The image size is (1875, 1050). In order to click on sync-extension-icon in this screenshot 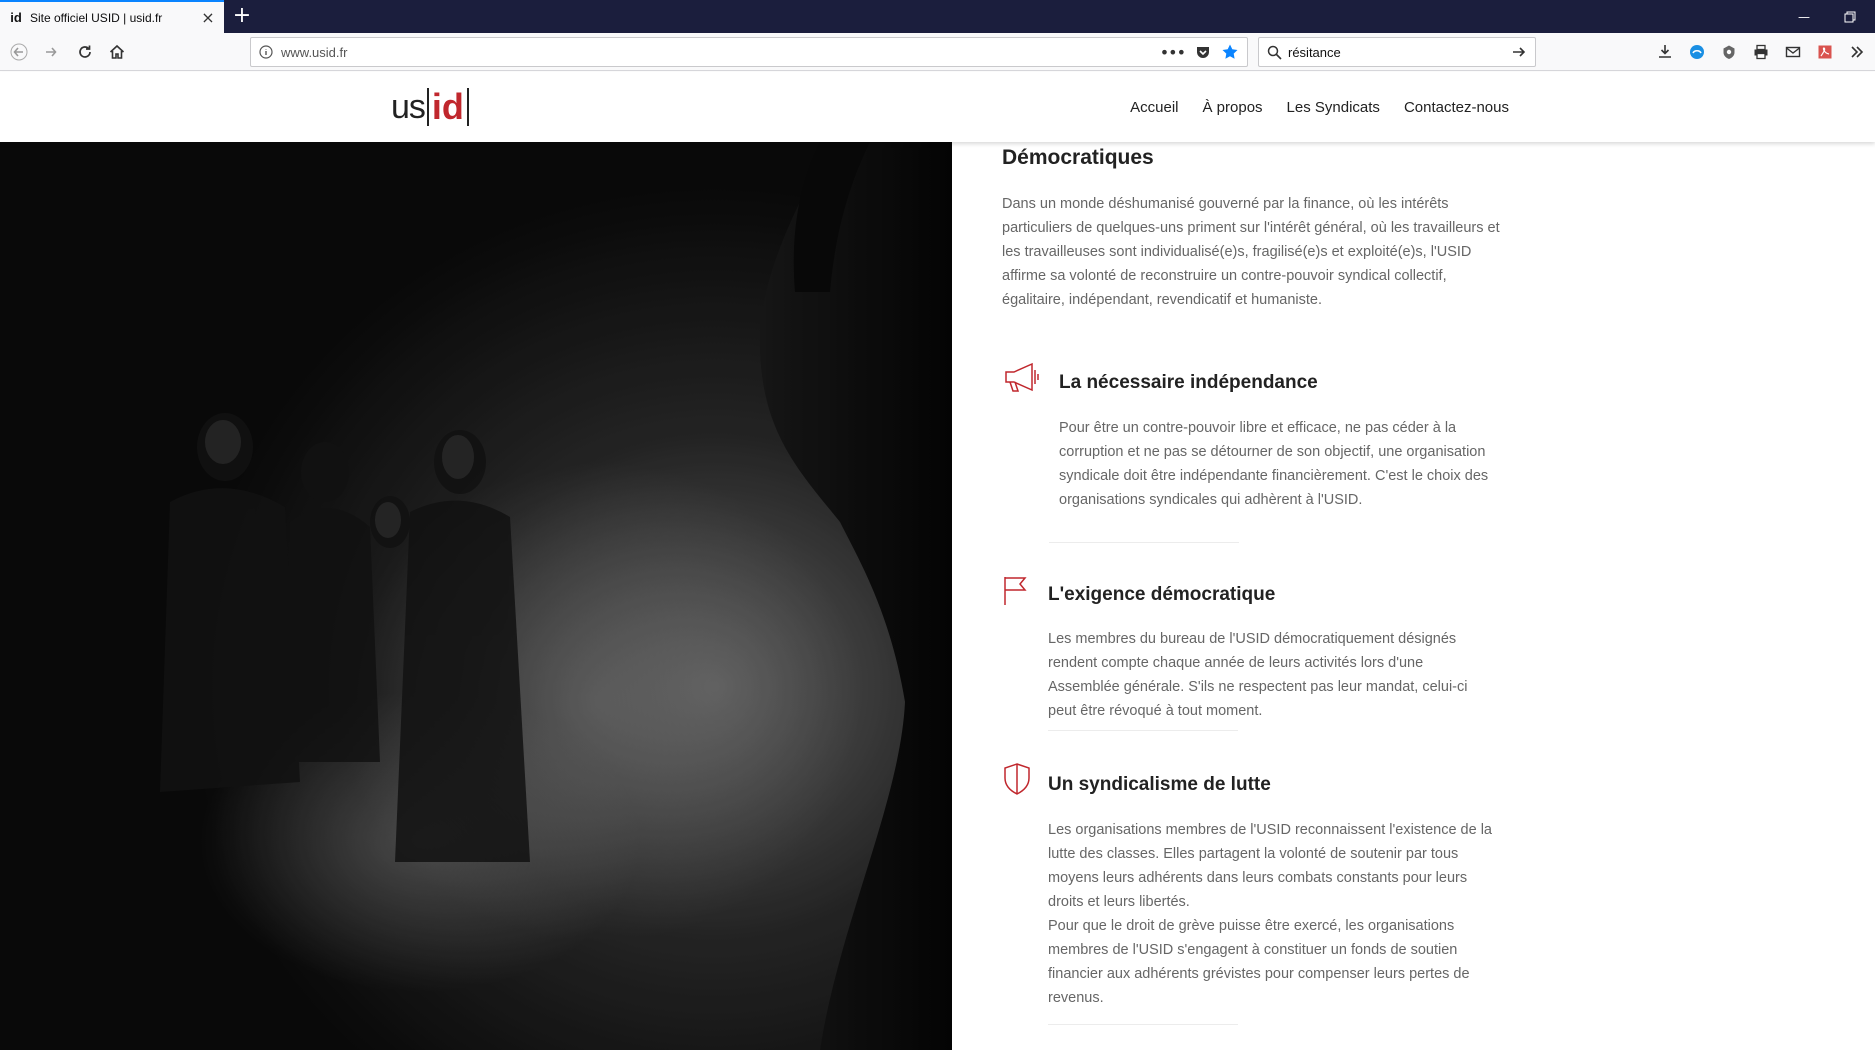, I will do `click(1697, 52)`.